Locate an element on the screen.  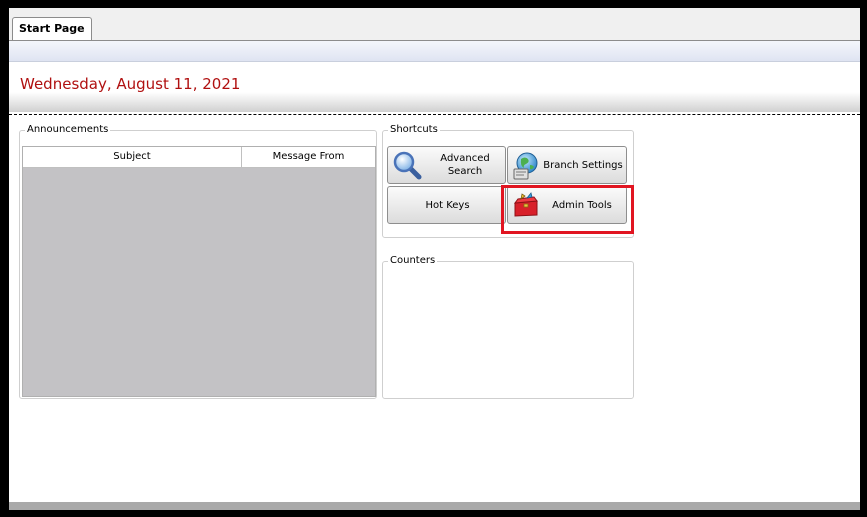
magnifier-icon is located at coordinates (407, 165).